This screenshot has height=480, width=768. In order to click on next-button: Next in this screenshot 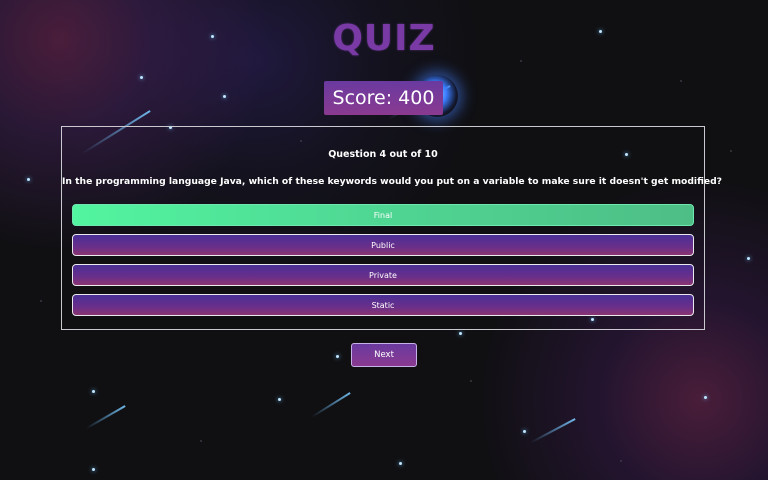, I will do `click(384, 355)`.